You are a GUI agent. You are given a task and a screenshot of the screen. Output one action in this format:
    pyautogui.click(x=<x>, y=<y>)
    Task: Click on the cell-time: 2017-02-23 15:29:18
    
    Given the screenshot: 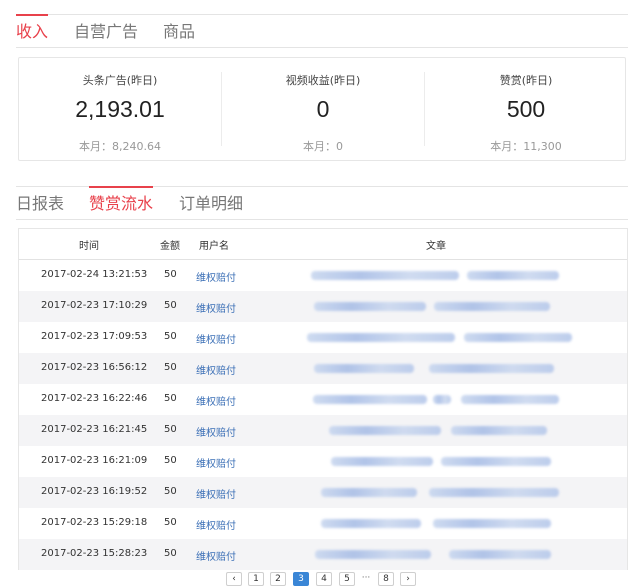 What is the action you would take?
    pyautogui.click(x=94, y=522)
    